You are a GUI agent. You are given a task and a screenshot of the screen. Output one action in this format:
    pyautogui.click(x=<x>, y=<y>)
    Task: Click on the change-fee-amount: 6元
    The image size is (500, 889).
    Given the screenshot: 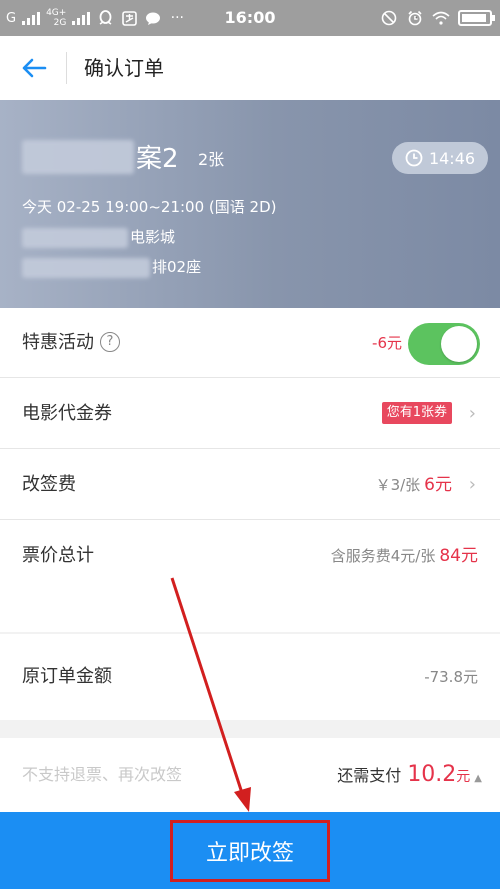 What is the action you would take?
    pyautogui.click(x=438, y=485)
    